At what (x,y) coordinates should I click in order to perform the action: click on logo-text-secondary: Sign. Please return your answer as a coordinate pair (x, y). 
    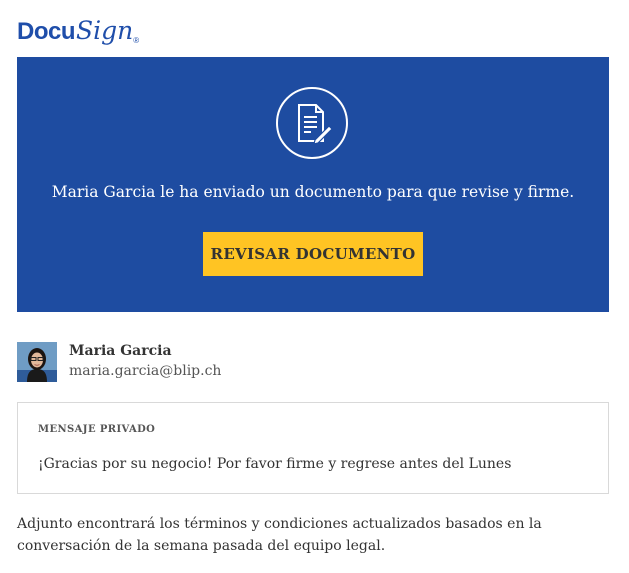
    Looking at the image, I should click on (105, 30).